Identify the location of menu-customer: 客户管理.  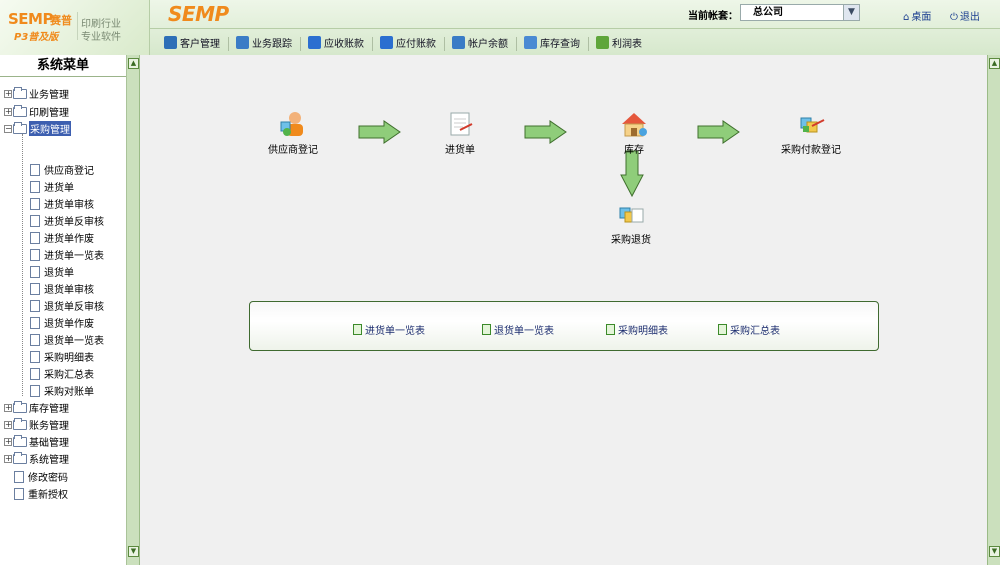
(192, 42).